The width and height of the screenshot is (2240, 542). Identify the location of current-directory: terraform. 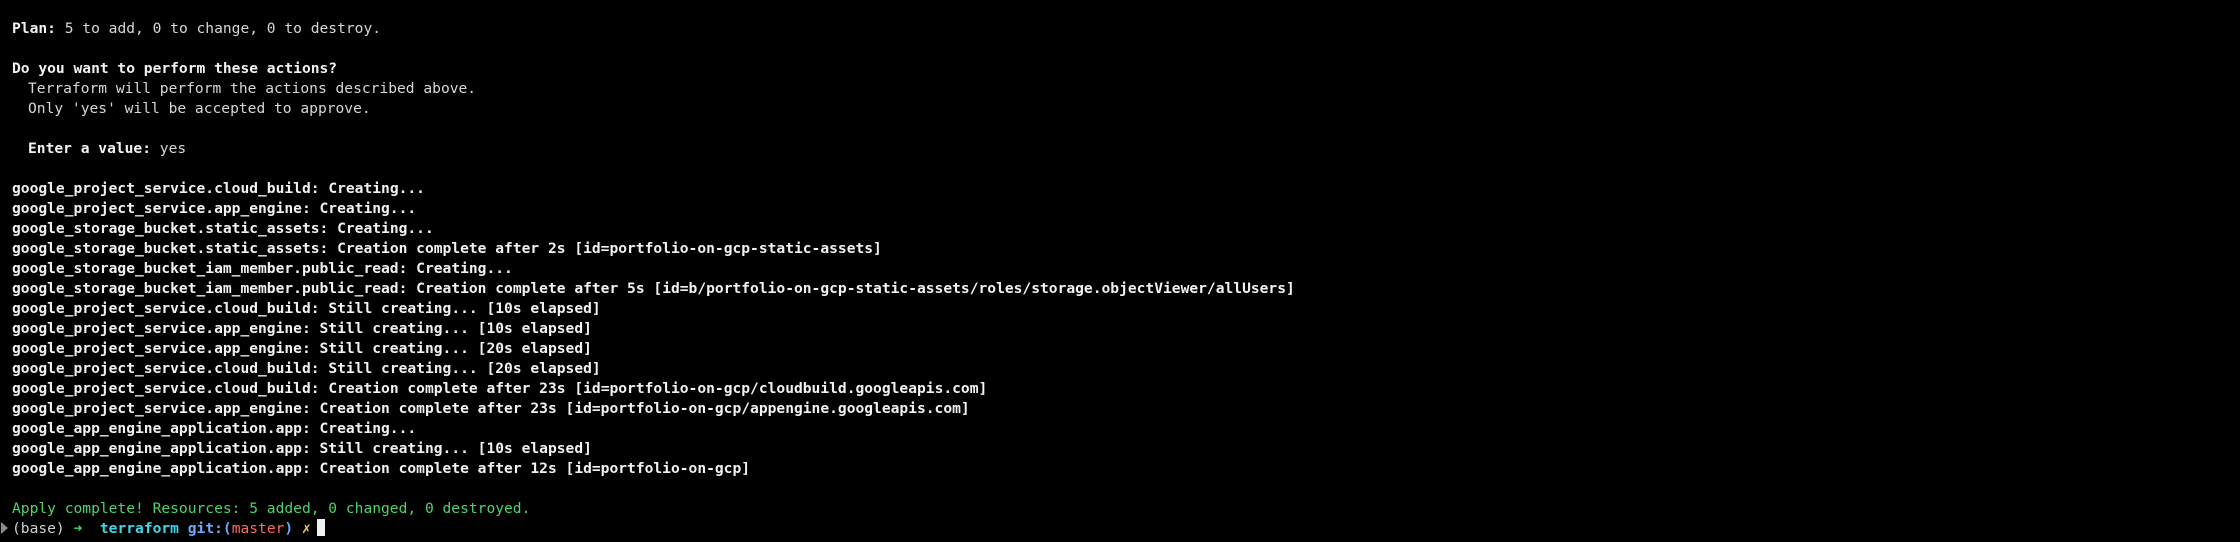
(139, 528).